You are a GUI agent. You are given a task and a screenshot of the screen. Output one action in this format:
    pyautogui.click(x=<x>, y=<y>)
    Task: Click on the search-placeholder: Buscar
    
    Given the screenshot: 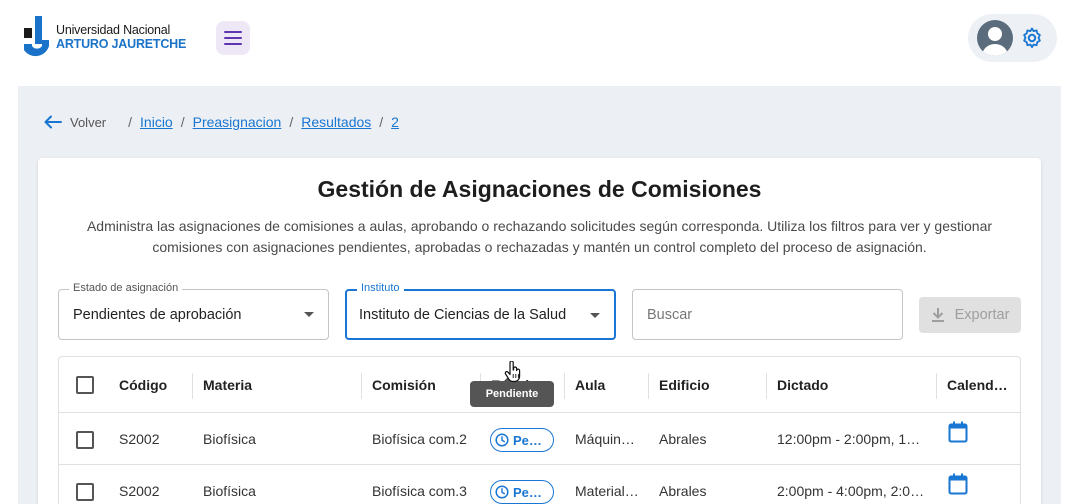 What is the action you would take?
    pyautogui.click(x=670, y=315)
    